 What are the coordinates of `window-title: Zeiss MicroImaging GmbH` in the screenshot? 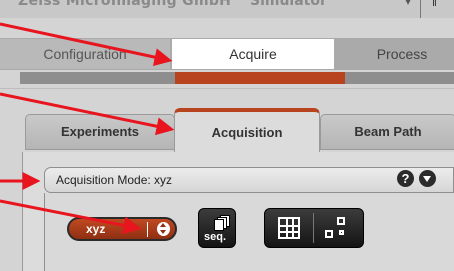 It's located at (125, 4).